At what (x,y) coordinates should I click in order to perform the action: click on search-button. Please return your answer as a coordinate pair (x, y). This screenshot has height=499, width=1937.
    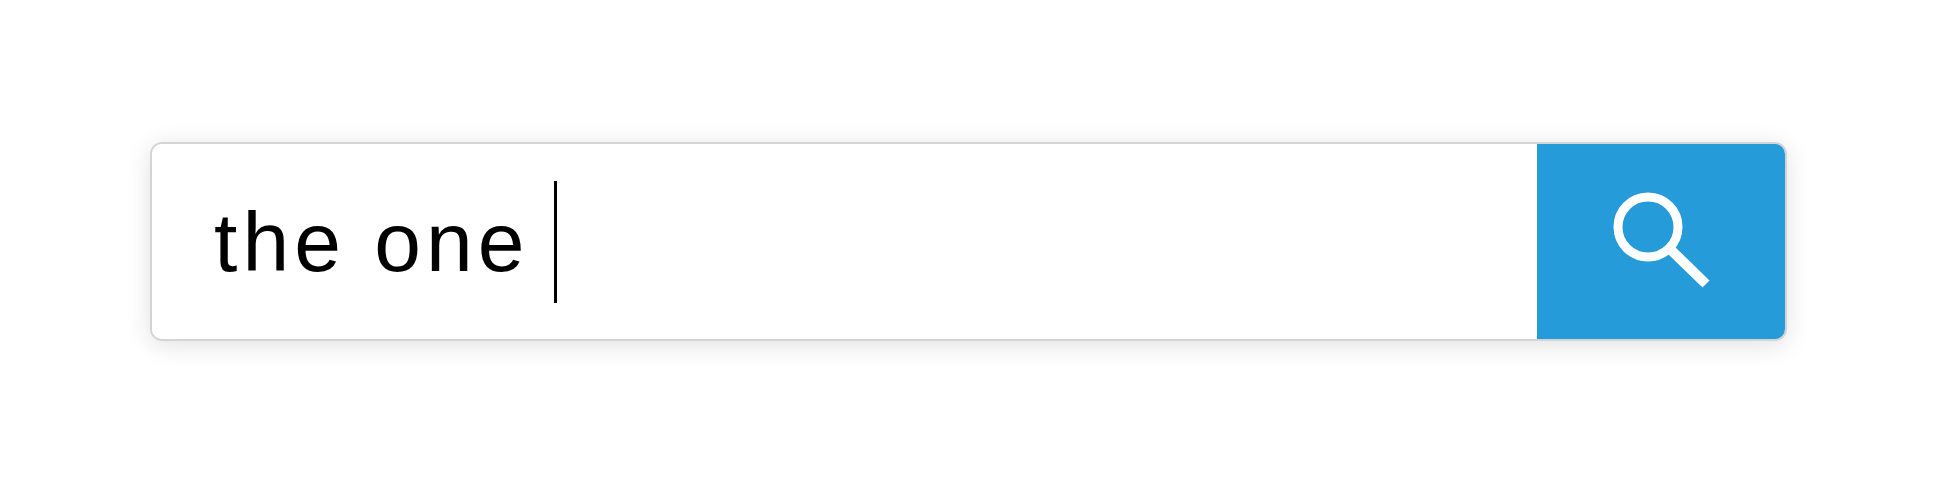
    Looking at the image, I should click on (1661, 241).